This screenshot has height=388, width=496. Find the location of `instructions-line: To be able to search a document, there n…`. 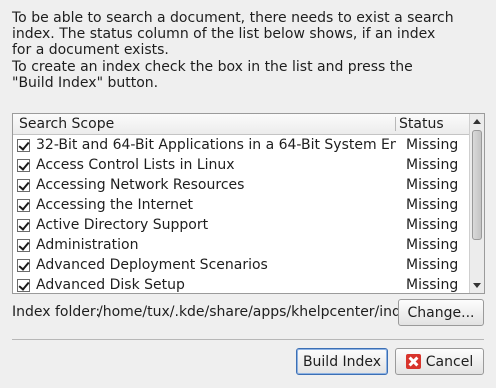

instructions-line: To be able to search a document, there n… is located at coordinates (233, 18).